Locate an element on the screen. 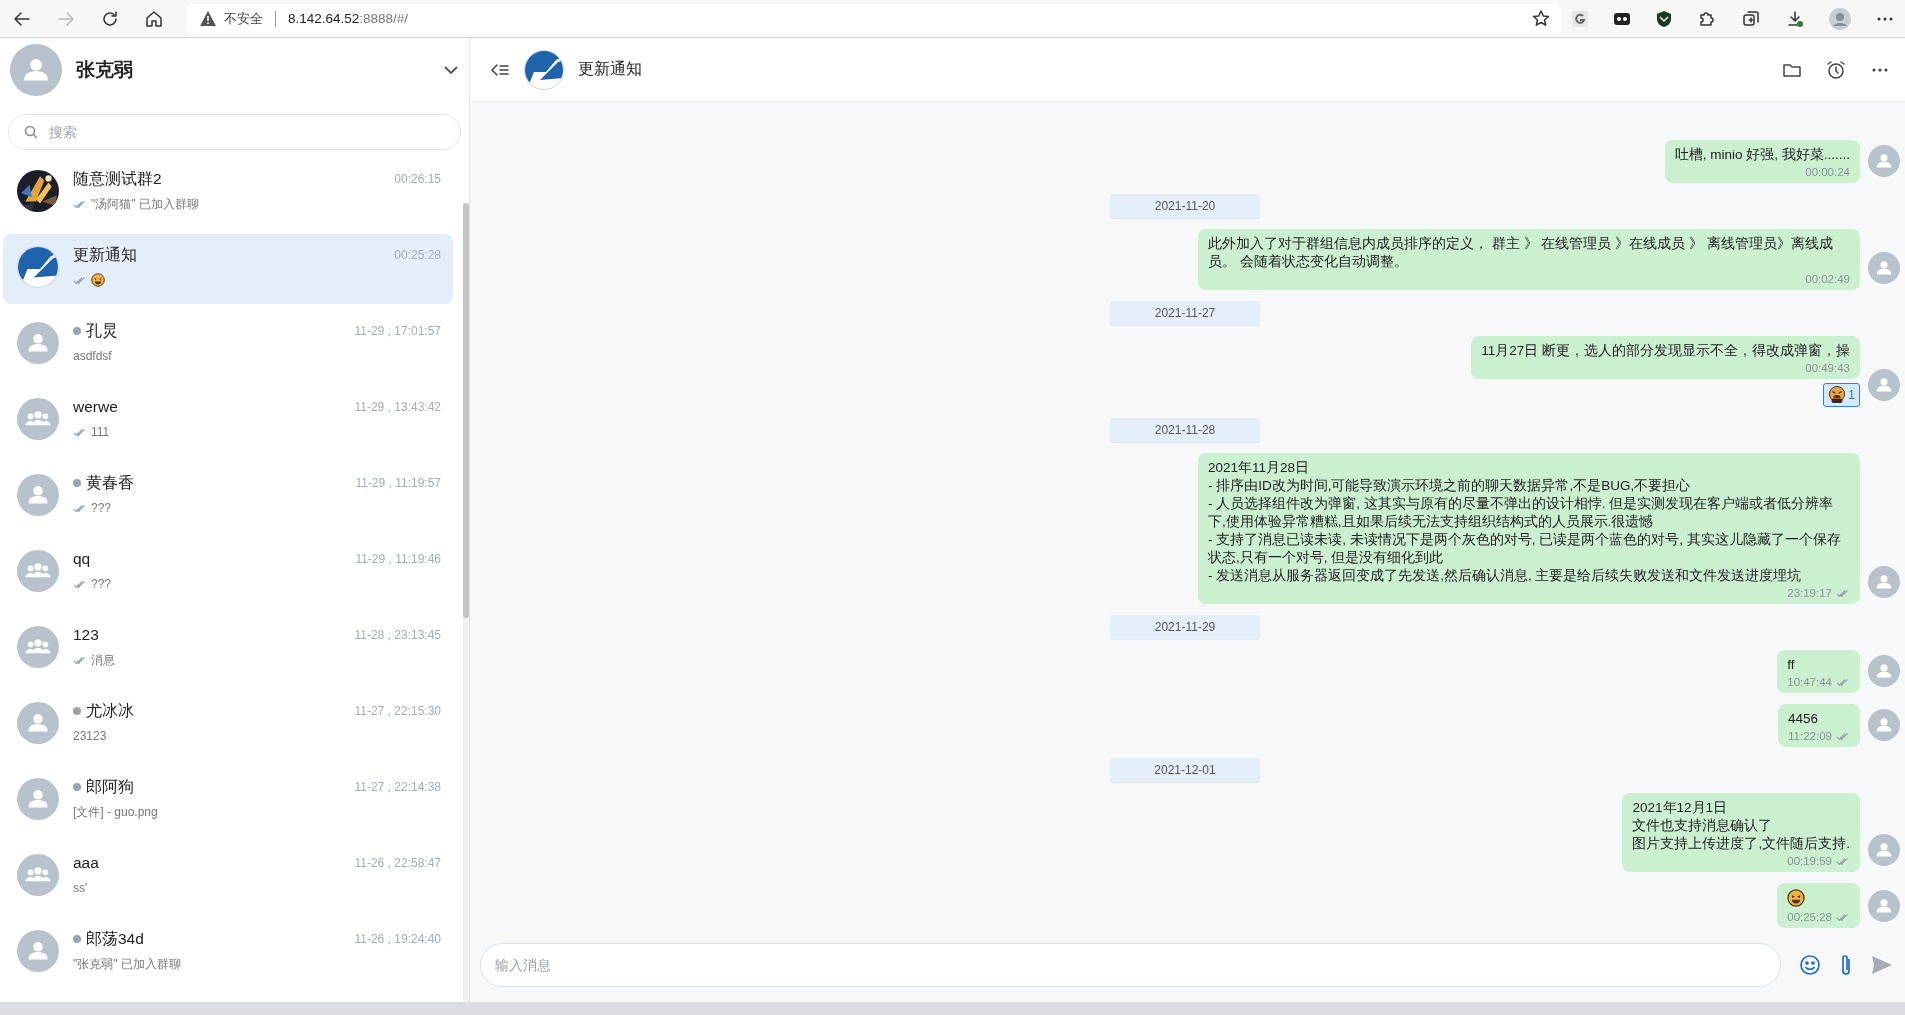  download-icon is located at coordinates (1795, 18).